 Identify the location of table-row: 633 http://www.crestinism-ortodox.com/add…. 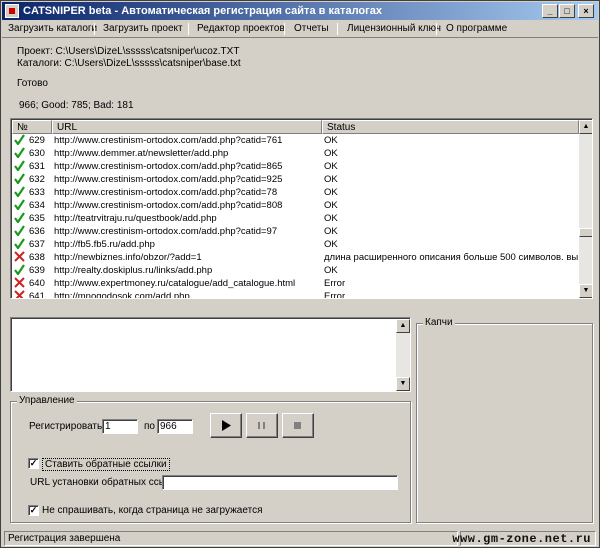
(295, 192).